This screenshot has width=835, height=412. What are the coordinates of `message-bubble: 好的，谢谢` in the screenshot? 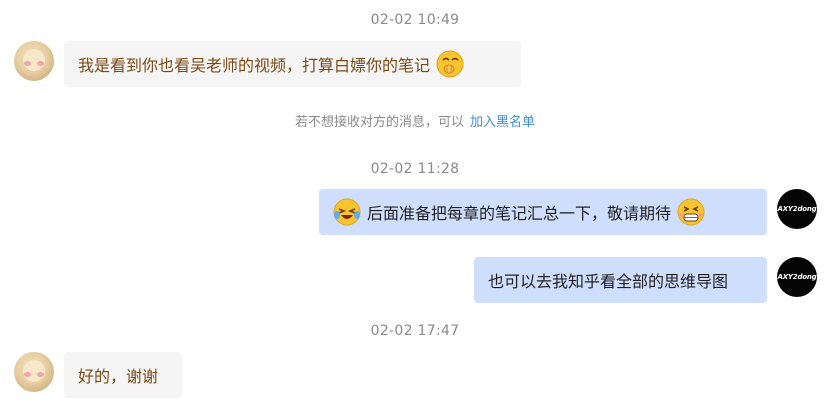 It's located at (123, 375).